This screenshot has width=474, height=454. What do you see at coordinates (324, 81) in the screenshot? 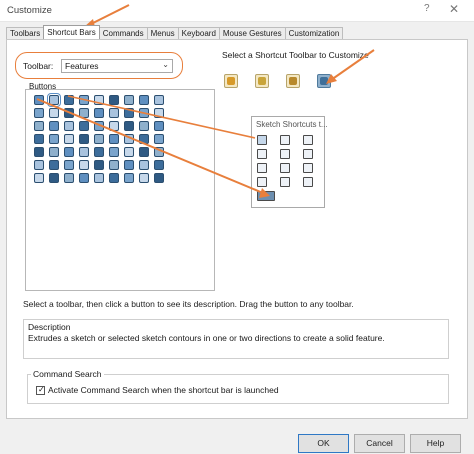
I see `sketch-shortcut-button` at bounding box center [324, 81].